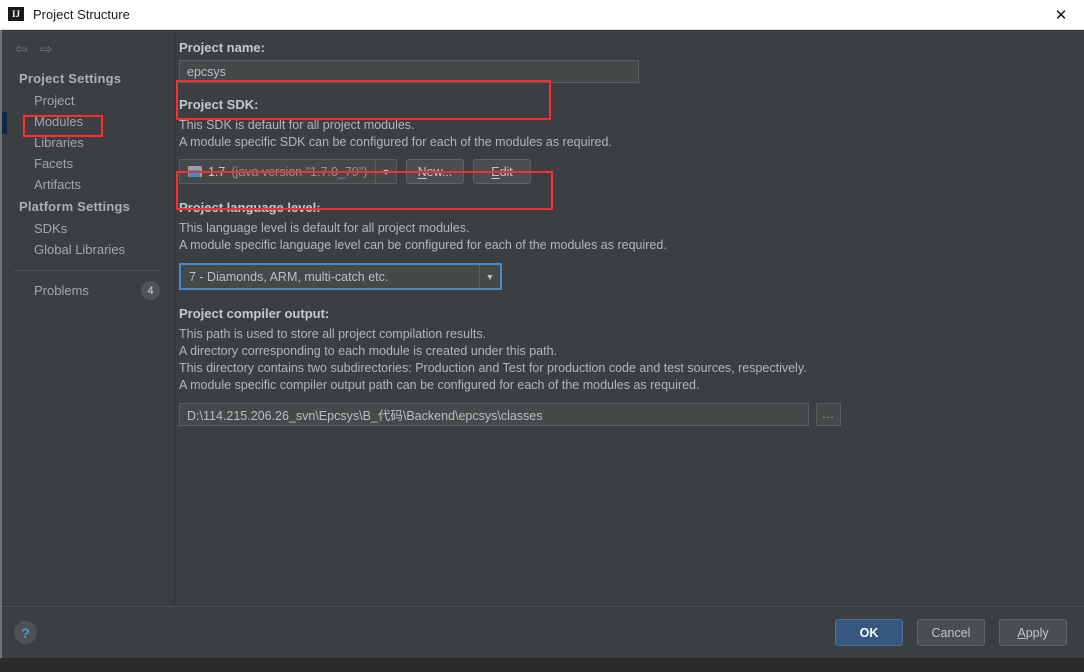 Image resolution: width=1084 pixels, height=672 pixels. I want to click on footer-button-group: OK Cancel Apply, so click(951, 632).